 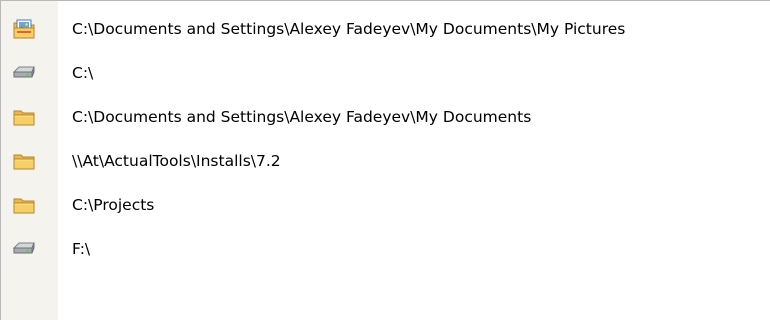 What do you see at coordinates (113, 205) in the screenshot?
I see `menu-item-label: C:\Projects` at bounding box center [113, 205].